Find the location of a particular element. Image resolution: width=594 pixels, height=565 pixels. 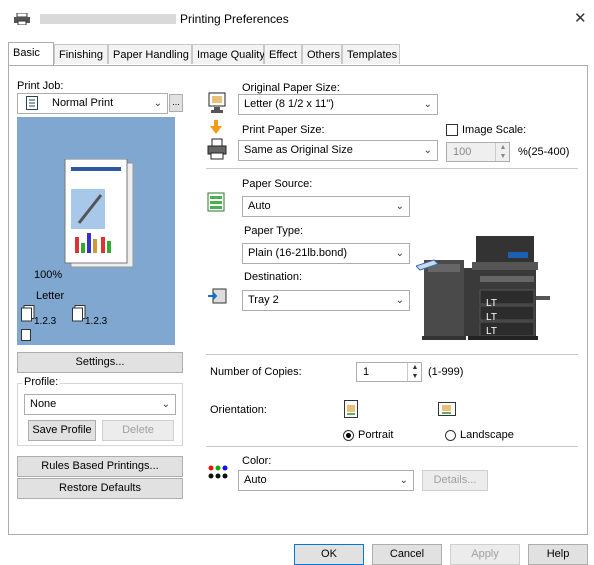

color-label: Color: is located at coordinates (257, 461).